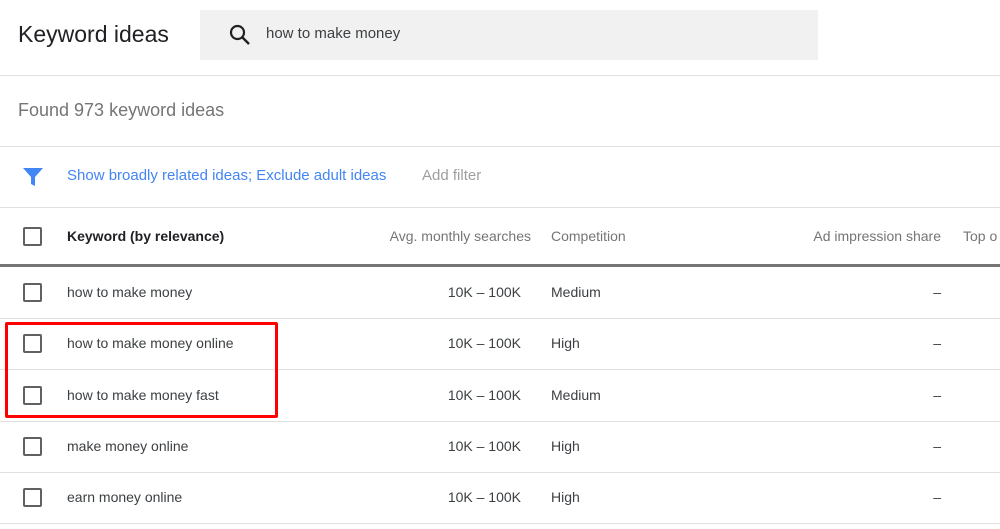  I want to click on search-icon, so click(239, 34).